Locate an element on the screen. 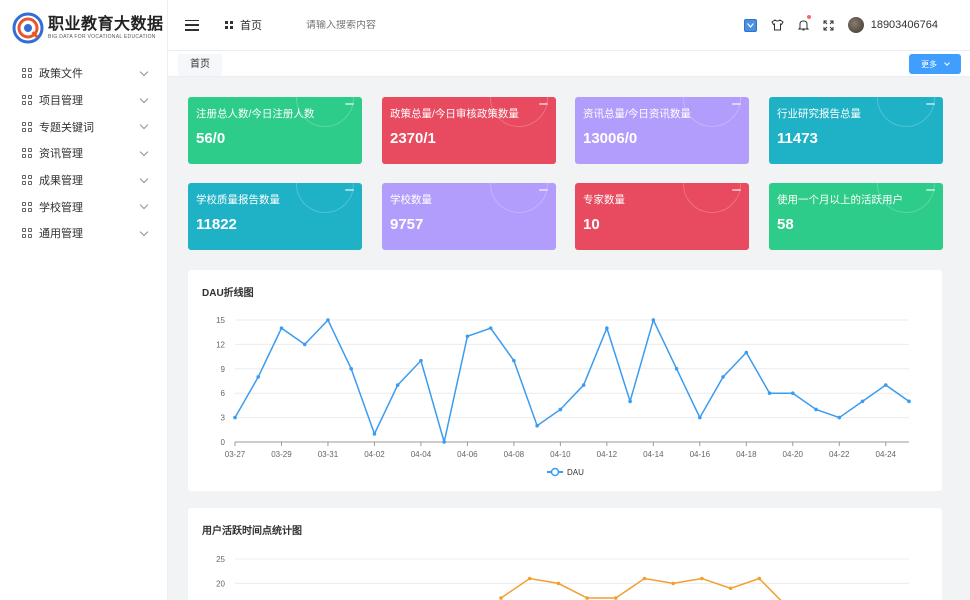  sidebar-item-school-management: 学校管理 is located at coordinates (83, 206).